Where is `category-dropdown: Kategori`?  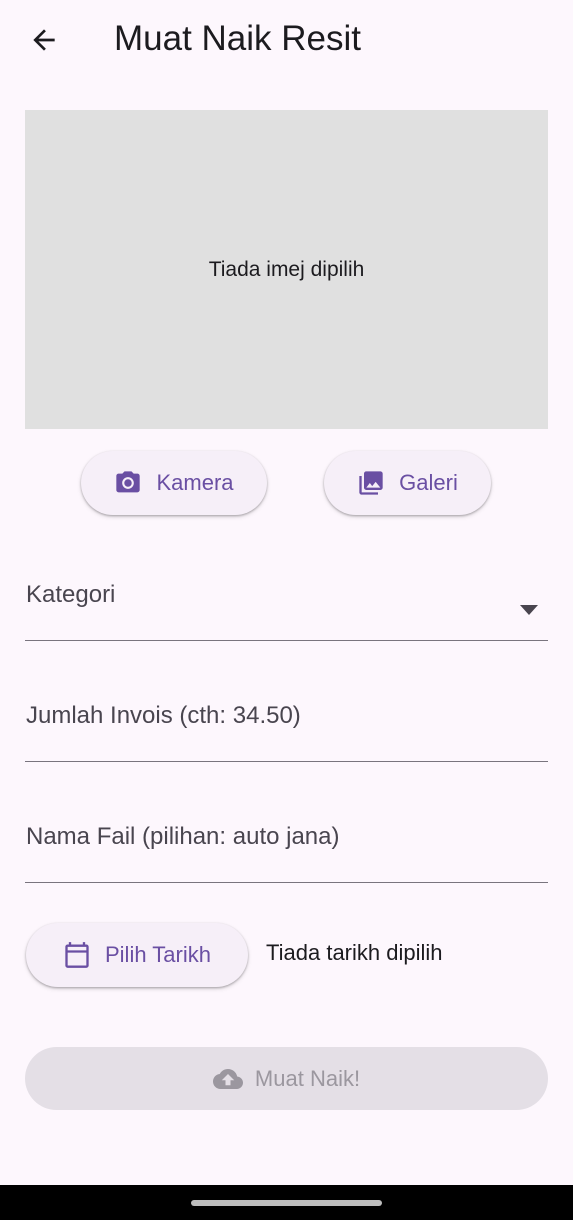
category-dropdown: Kategori is located at coordinates (286, 600).